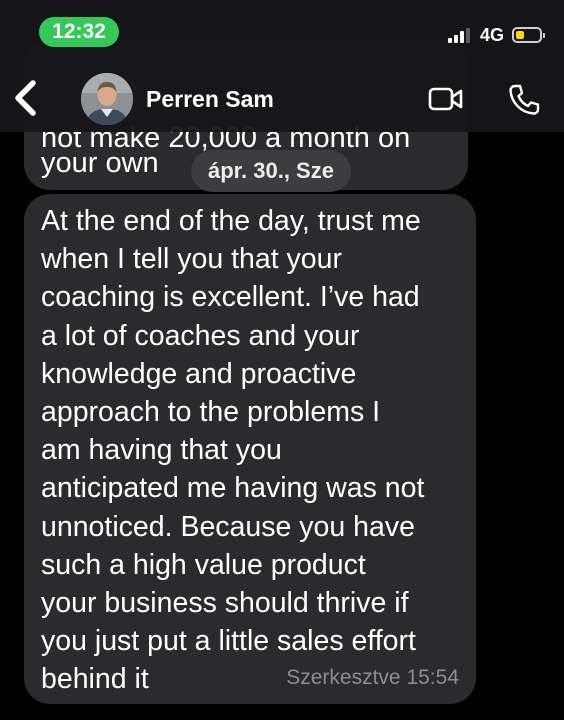  Describe the element at coordinates (544, 35) in the screenshot. I see `battery-tip` at that location.